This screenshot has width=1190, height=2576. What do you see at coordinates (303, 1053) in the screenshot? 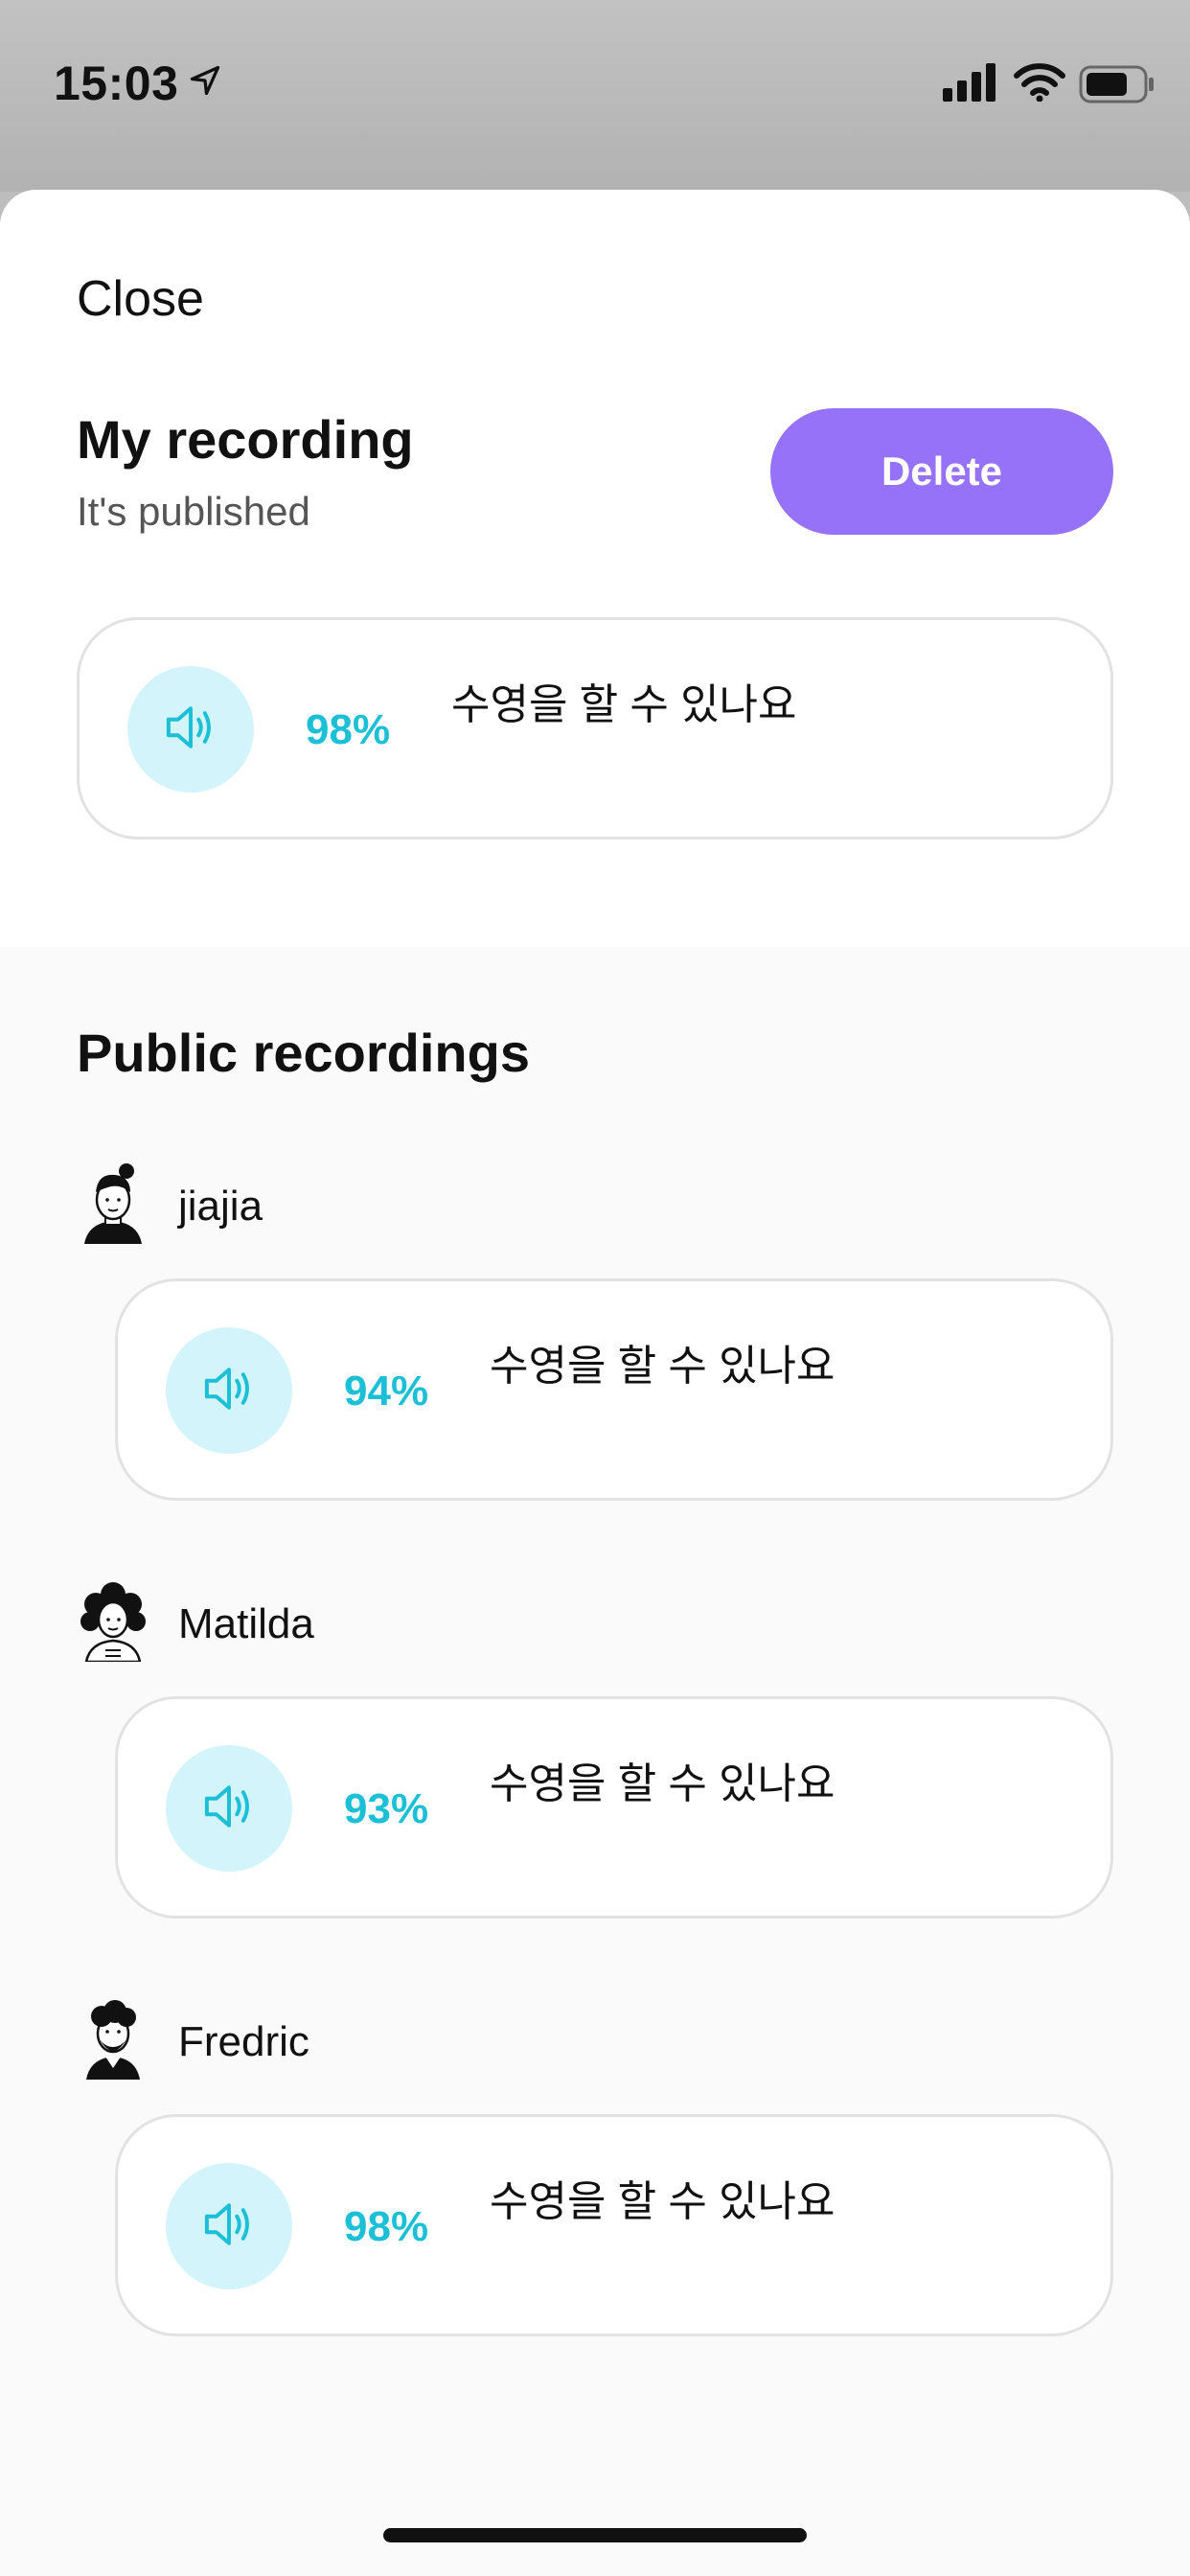
I see `public-recordings-title: Public recordings` at bounding box center [303, 1053].